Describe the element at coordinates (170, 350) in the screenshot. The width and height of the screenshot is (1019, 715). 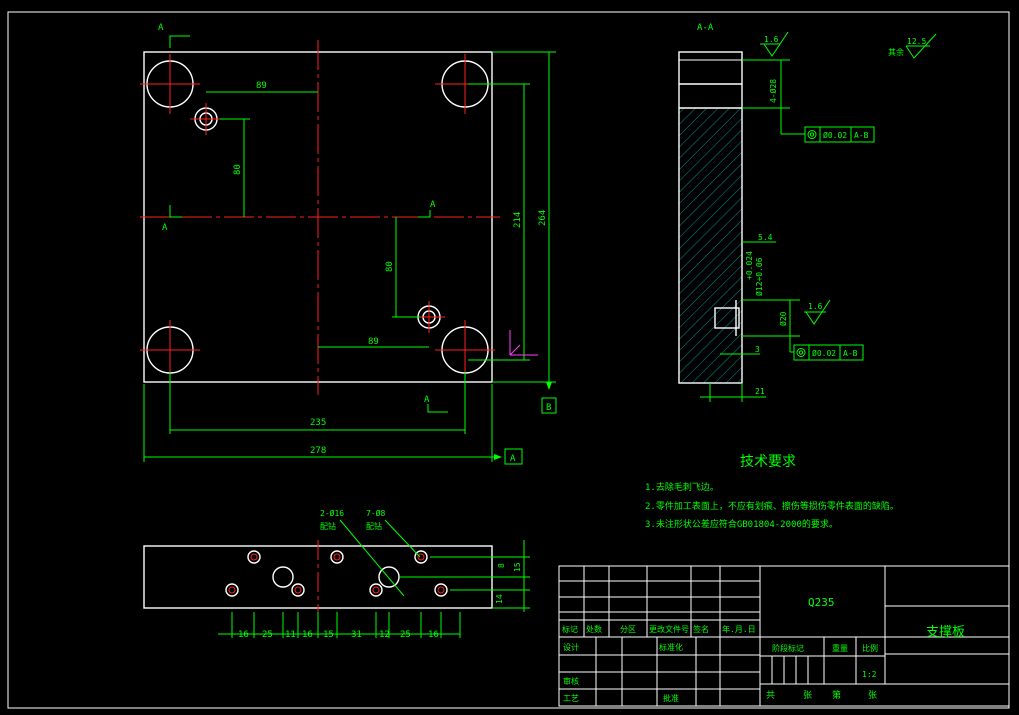
I see `corner-bore-bl` at that location.